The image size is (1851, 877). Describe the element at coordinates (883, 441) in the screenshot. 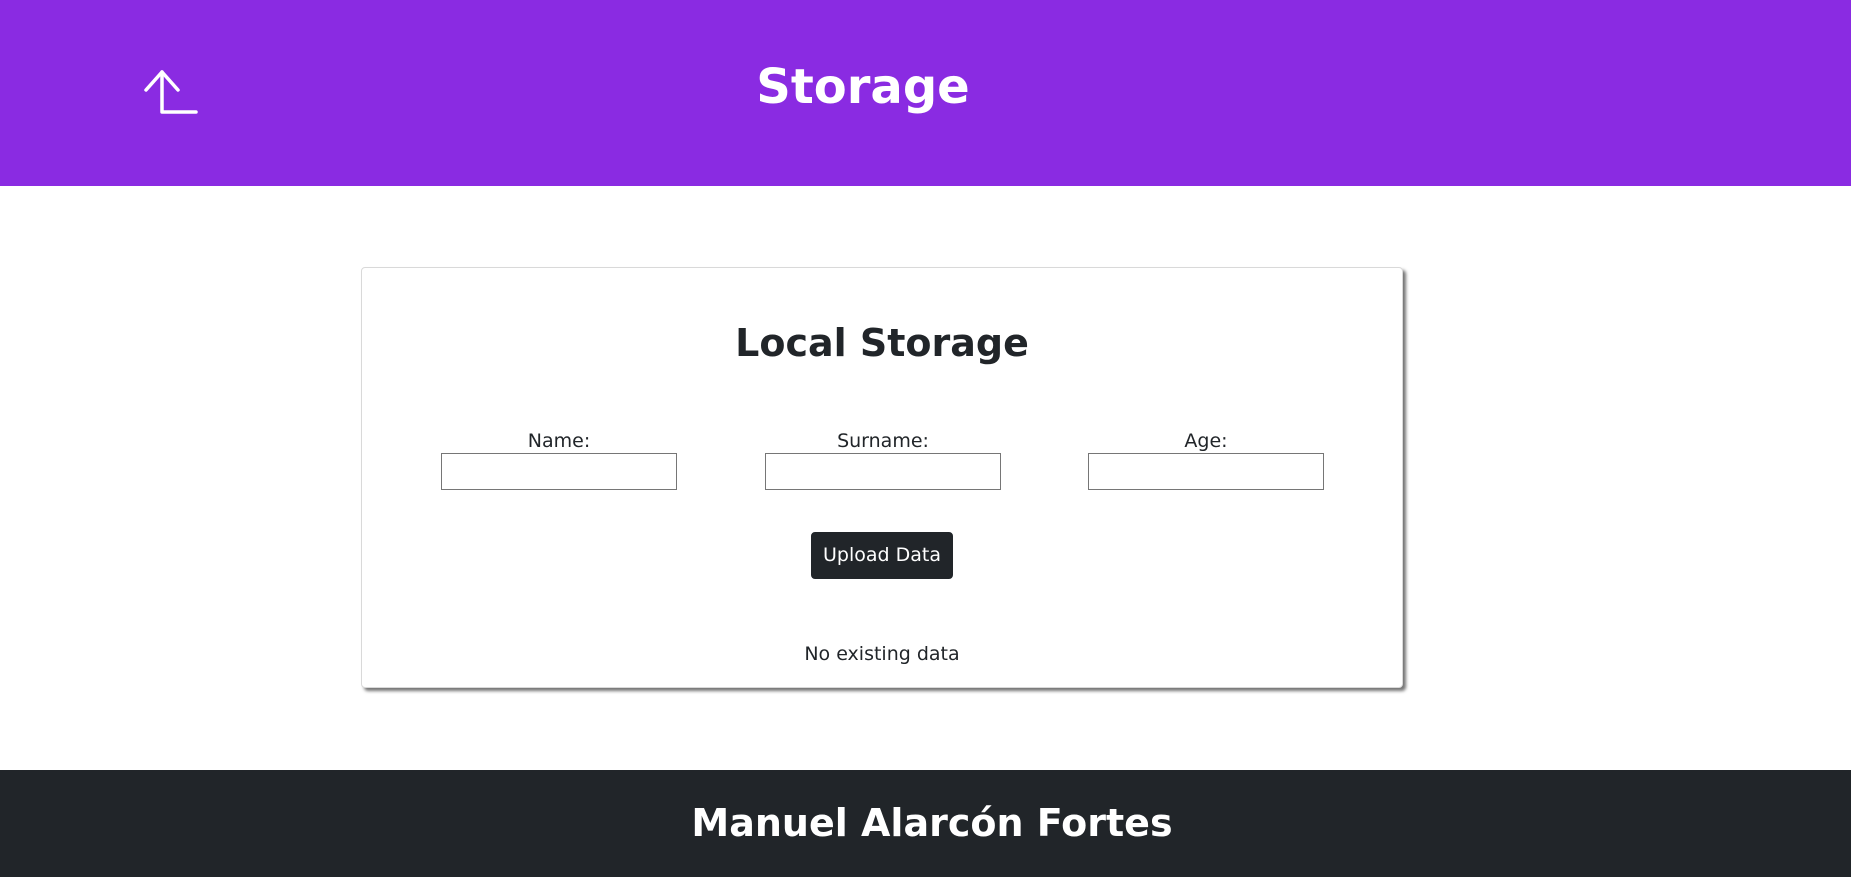

I see `surname-label: Surname:` at that location.